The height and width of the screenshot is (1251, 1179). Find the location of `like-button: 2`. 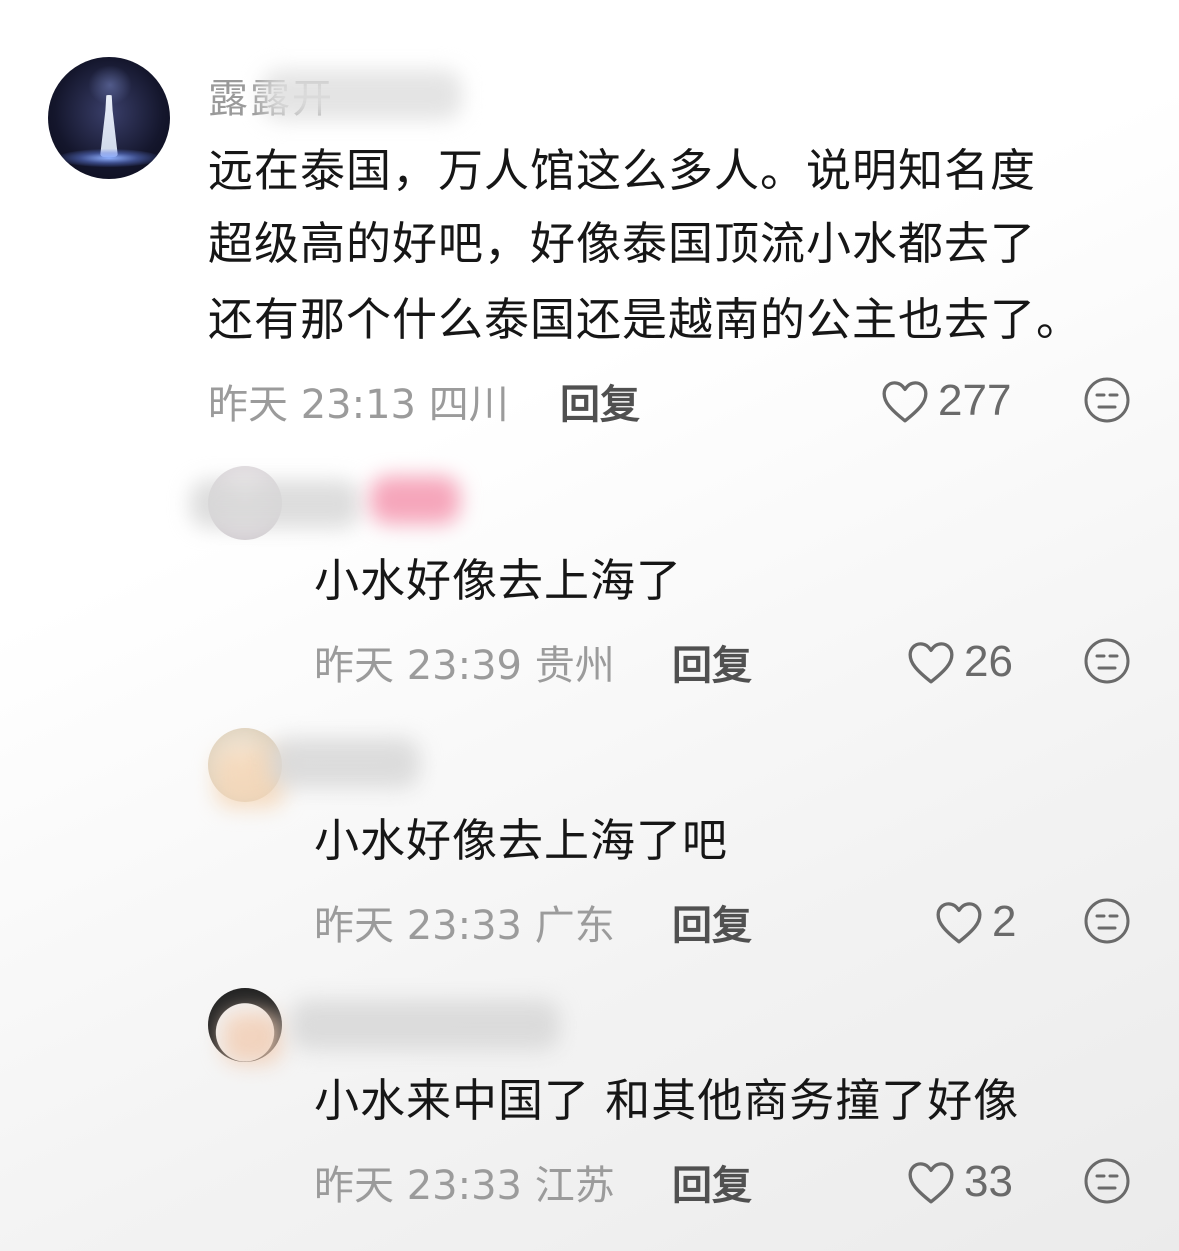

like-button: 2 is located at coordinates (975, 922).